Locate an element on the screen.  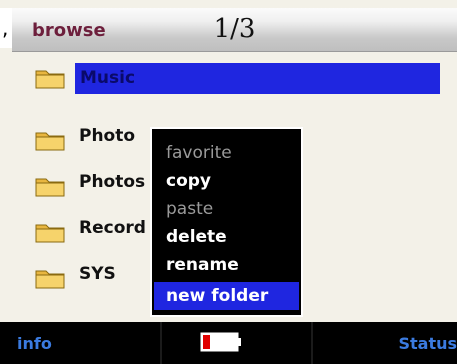
menu-item-favorite: favorite is located at coordinates (199, 153).